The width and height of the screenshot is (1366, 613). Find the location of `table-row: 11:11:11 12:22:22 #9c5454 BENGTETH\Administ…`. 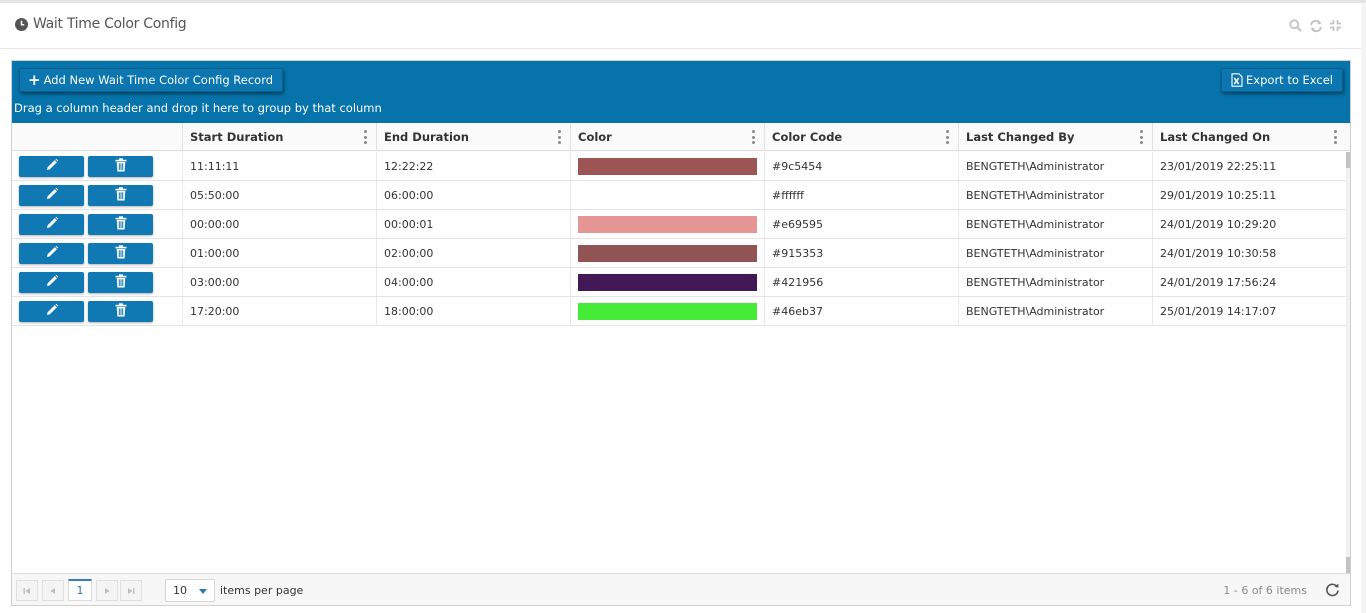

table-row: 11:11:11 12:22:22 #9c5454 BENGTETH\Administ… is located at coordinates (679, 166).